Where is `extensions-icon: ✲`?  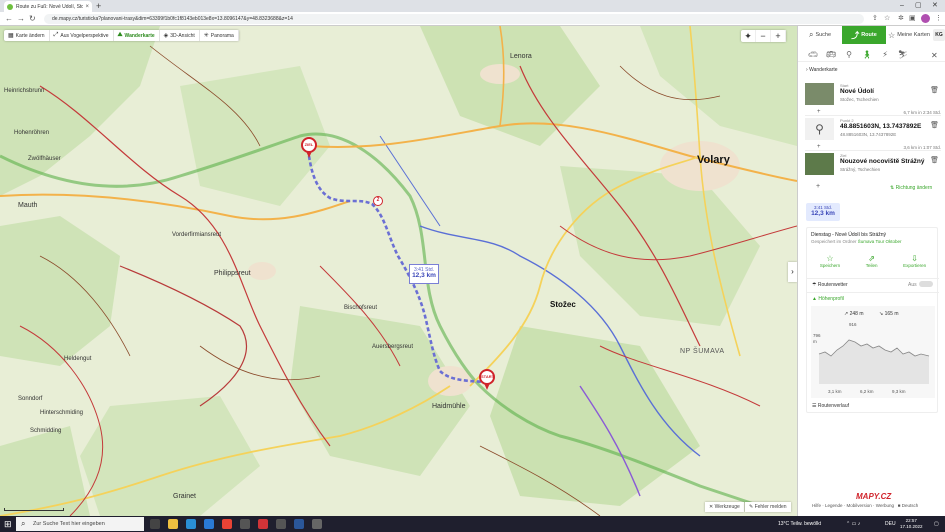
extensions-icon: ✲ is located at coordinates (901, 19).